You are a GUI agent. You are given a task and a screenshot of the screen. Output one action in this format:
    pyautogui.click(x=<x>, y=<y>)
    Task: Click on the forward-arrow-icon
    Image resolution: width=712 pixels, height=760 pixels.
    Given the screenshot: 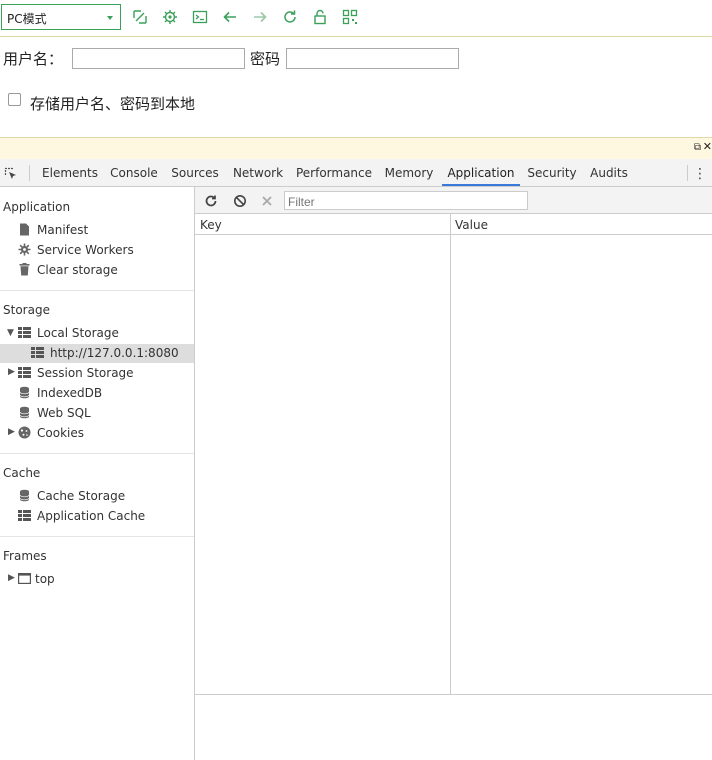 What is the action you would take?
    pyautogui.click(x=260, y=17)
    